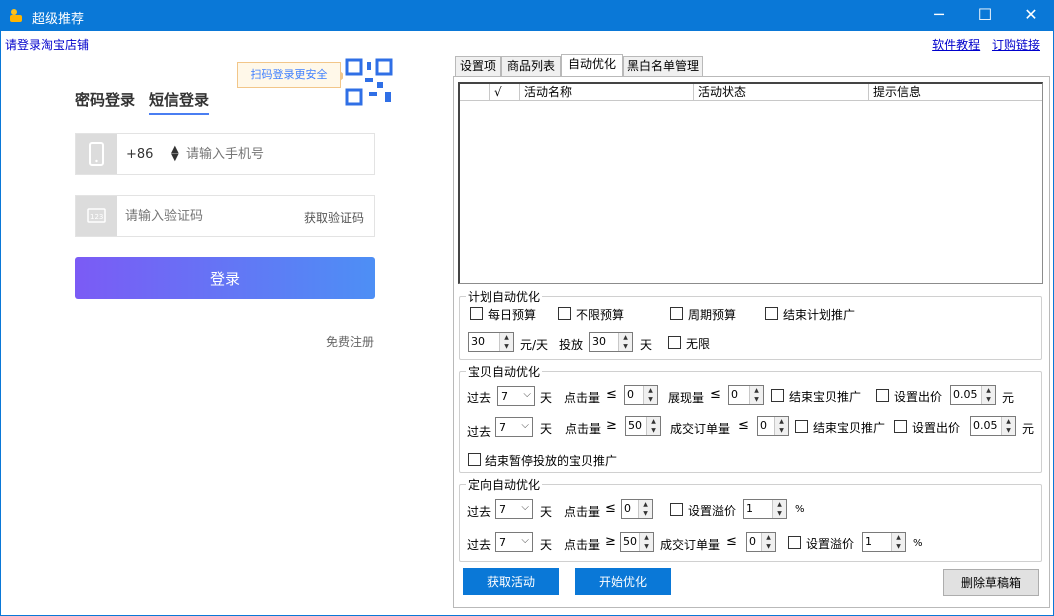  I want to click on item-clicks-value-1: 0, so click(630, 394).